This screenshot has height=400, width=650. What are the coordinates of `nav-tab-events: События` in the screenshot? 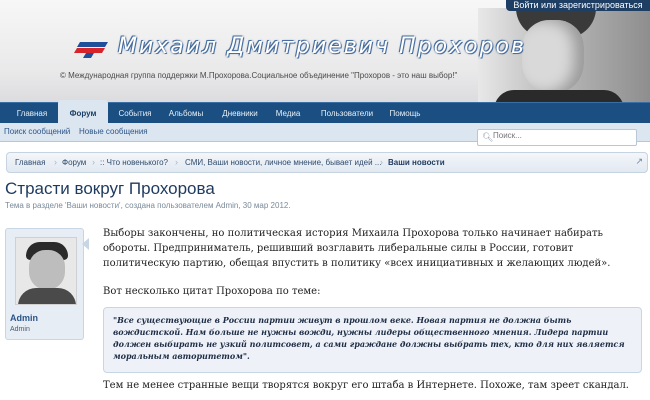 It's located at (135, 113).